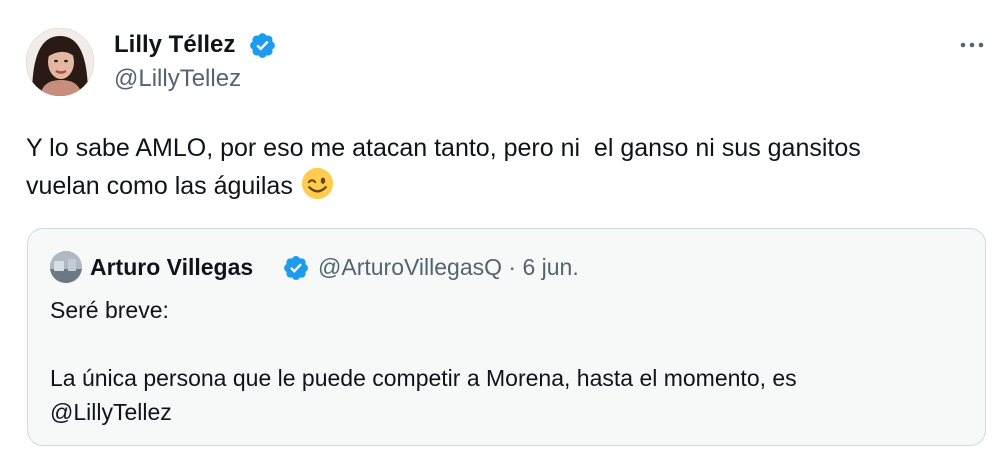 This screenshot has height=474, width=1004. I want to click on quoted-handle-and-date: @ArturoVillegasQ · 6 jun., so click(448, 267).